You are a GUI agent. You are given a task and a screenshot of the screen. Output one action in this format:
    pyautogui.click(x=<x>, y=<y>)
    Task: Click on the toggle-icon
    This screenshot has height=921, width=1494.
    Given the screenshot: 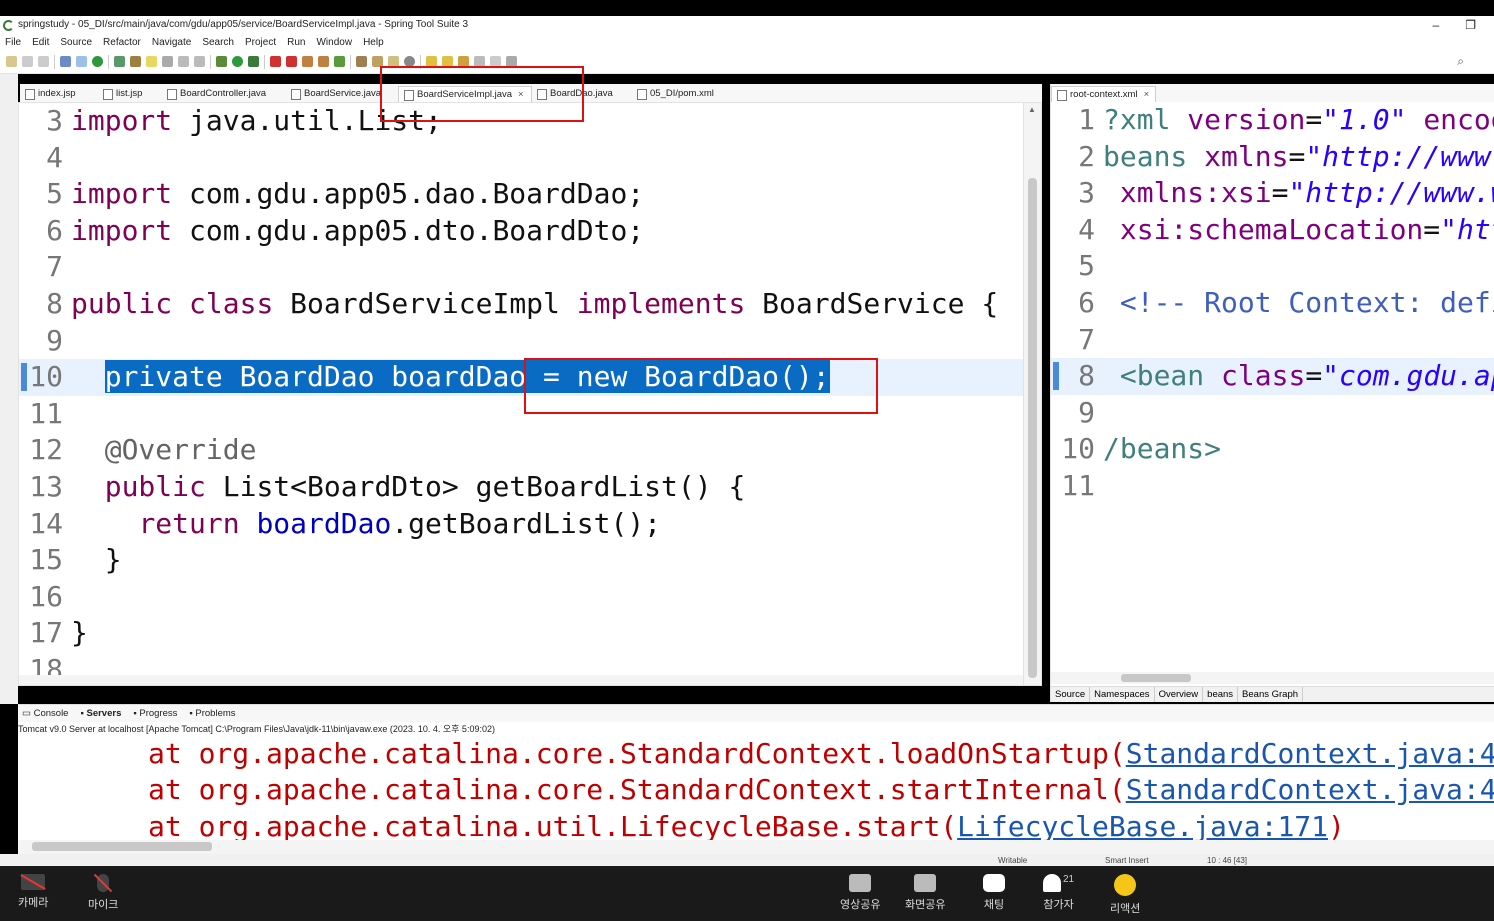 What is the action you would take?
    pyautogui.click(x=81, y=61)
    